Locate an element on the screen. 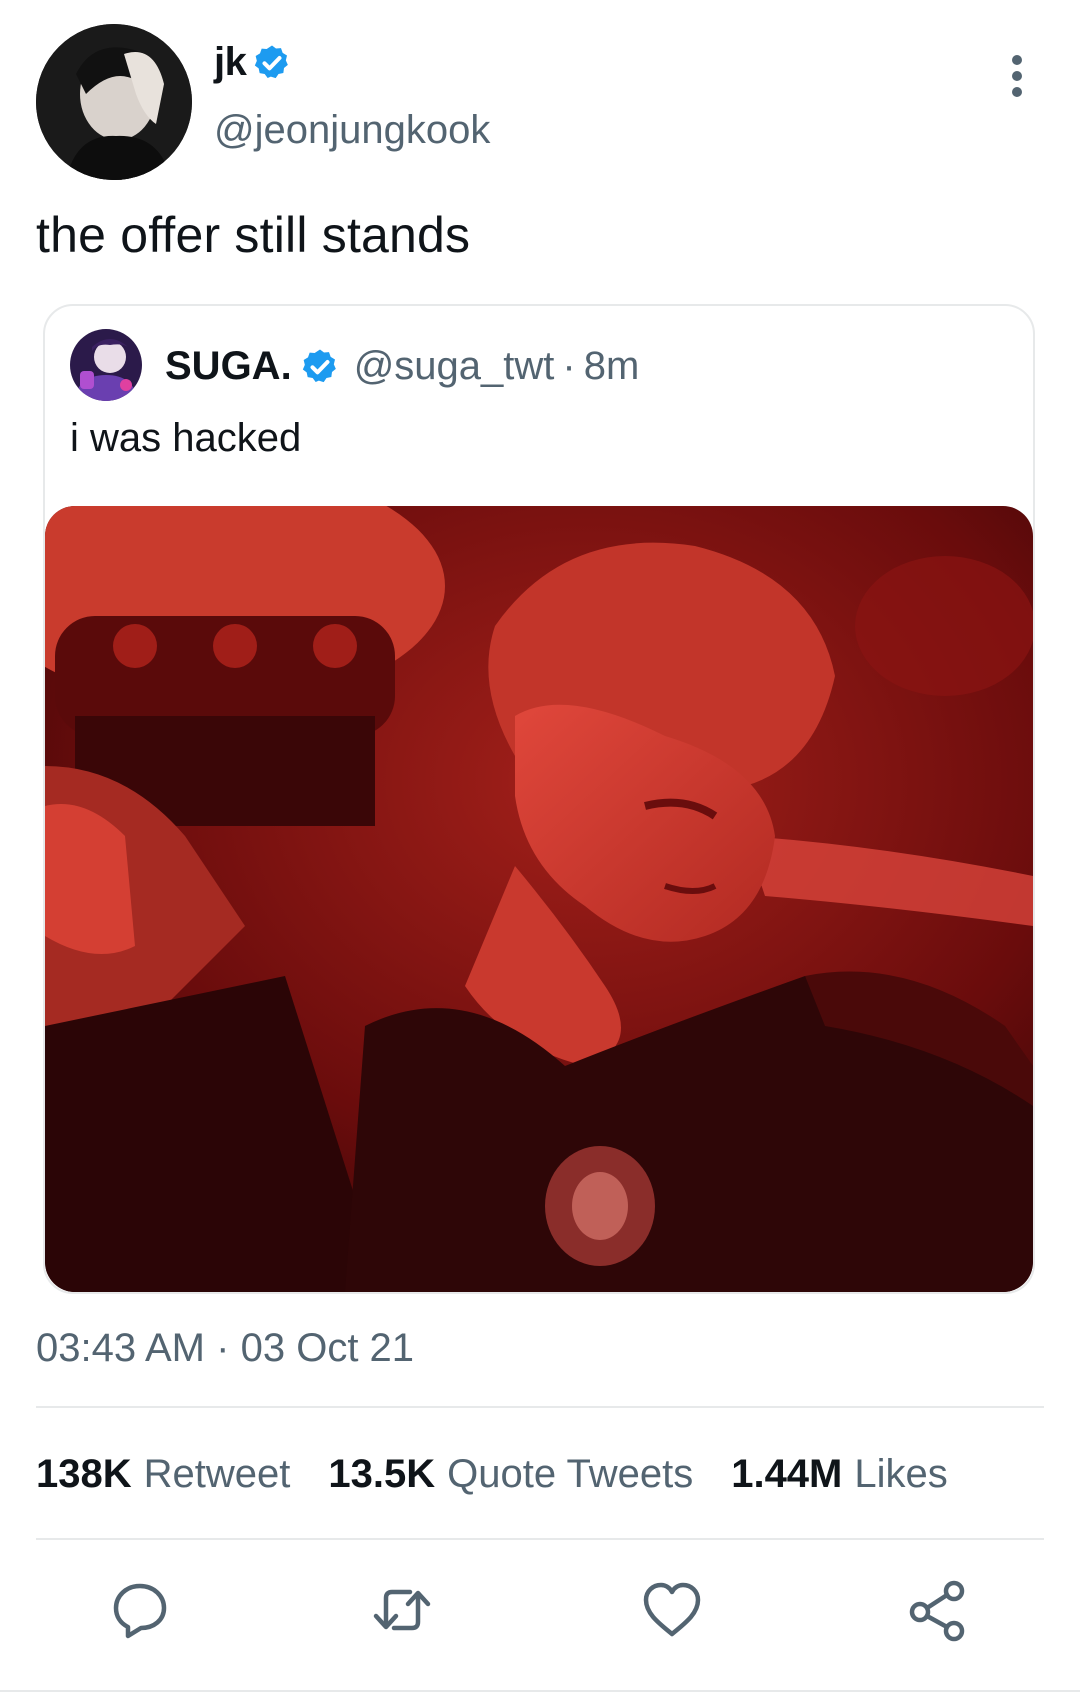 This screenshot has width=1080, height=1705. share-button is located at coordinates (938, 1610).